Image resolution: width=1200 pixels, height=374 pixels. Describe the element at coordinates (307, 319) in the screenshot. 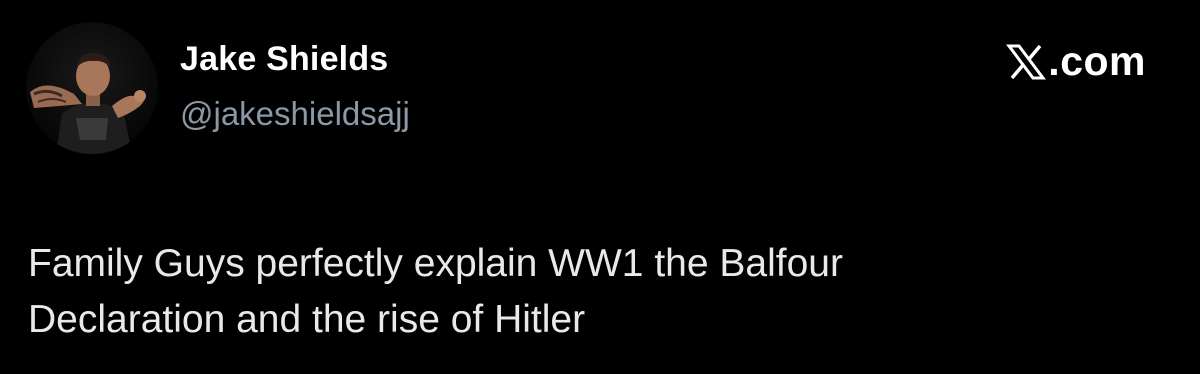

I see `tweet-text-line: Declaration and the rise of Hitler` at that location.